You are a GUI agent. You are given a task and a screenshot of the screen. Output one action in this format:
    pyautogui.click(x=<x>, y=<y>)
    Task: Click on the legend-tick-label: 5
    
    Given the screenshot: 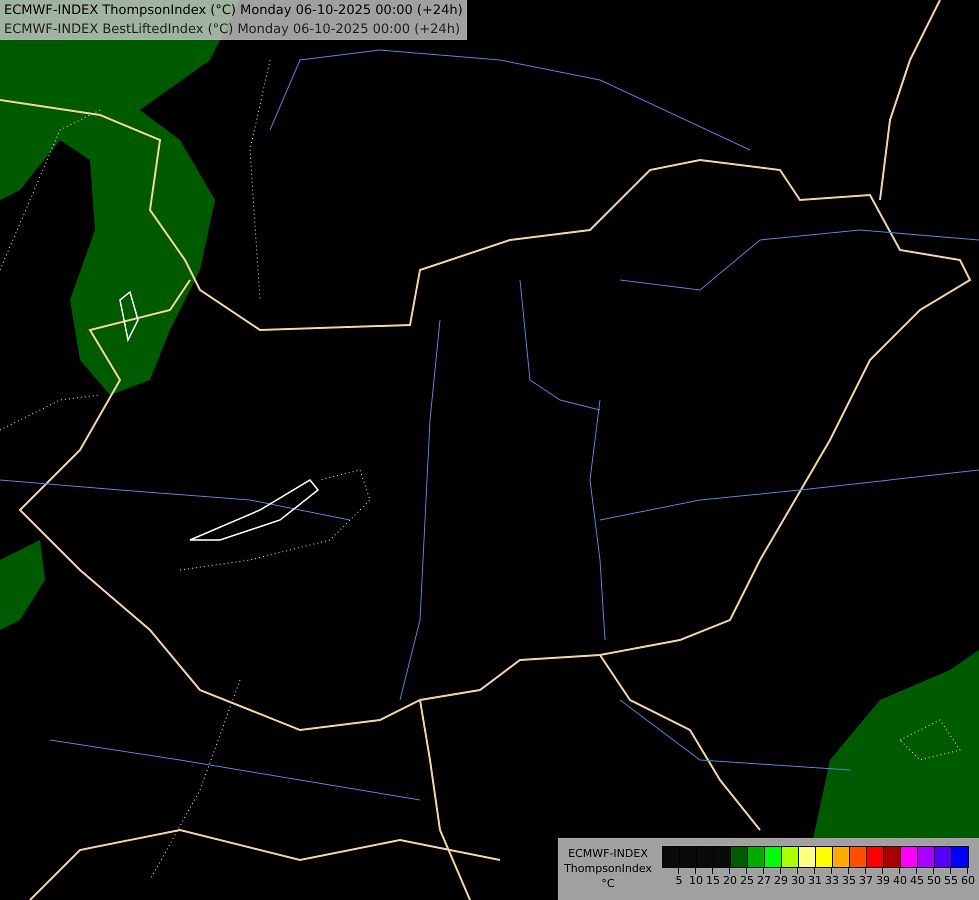 What is the action you would take?
    pyautogui.click(x=679, y=880)
    